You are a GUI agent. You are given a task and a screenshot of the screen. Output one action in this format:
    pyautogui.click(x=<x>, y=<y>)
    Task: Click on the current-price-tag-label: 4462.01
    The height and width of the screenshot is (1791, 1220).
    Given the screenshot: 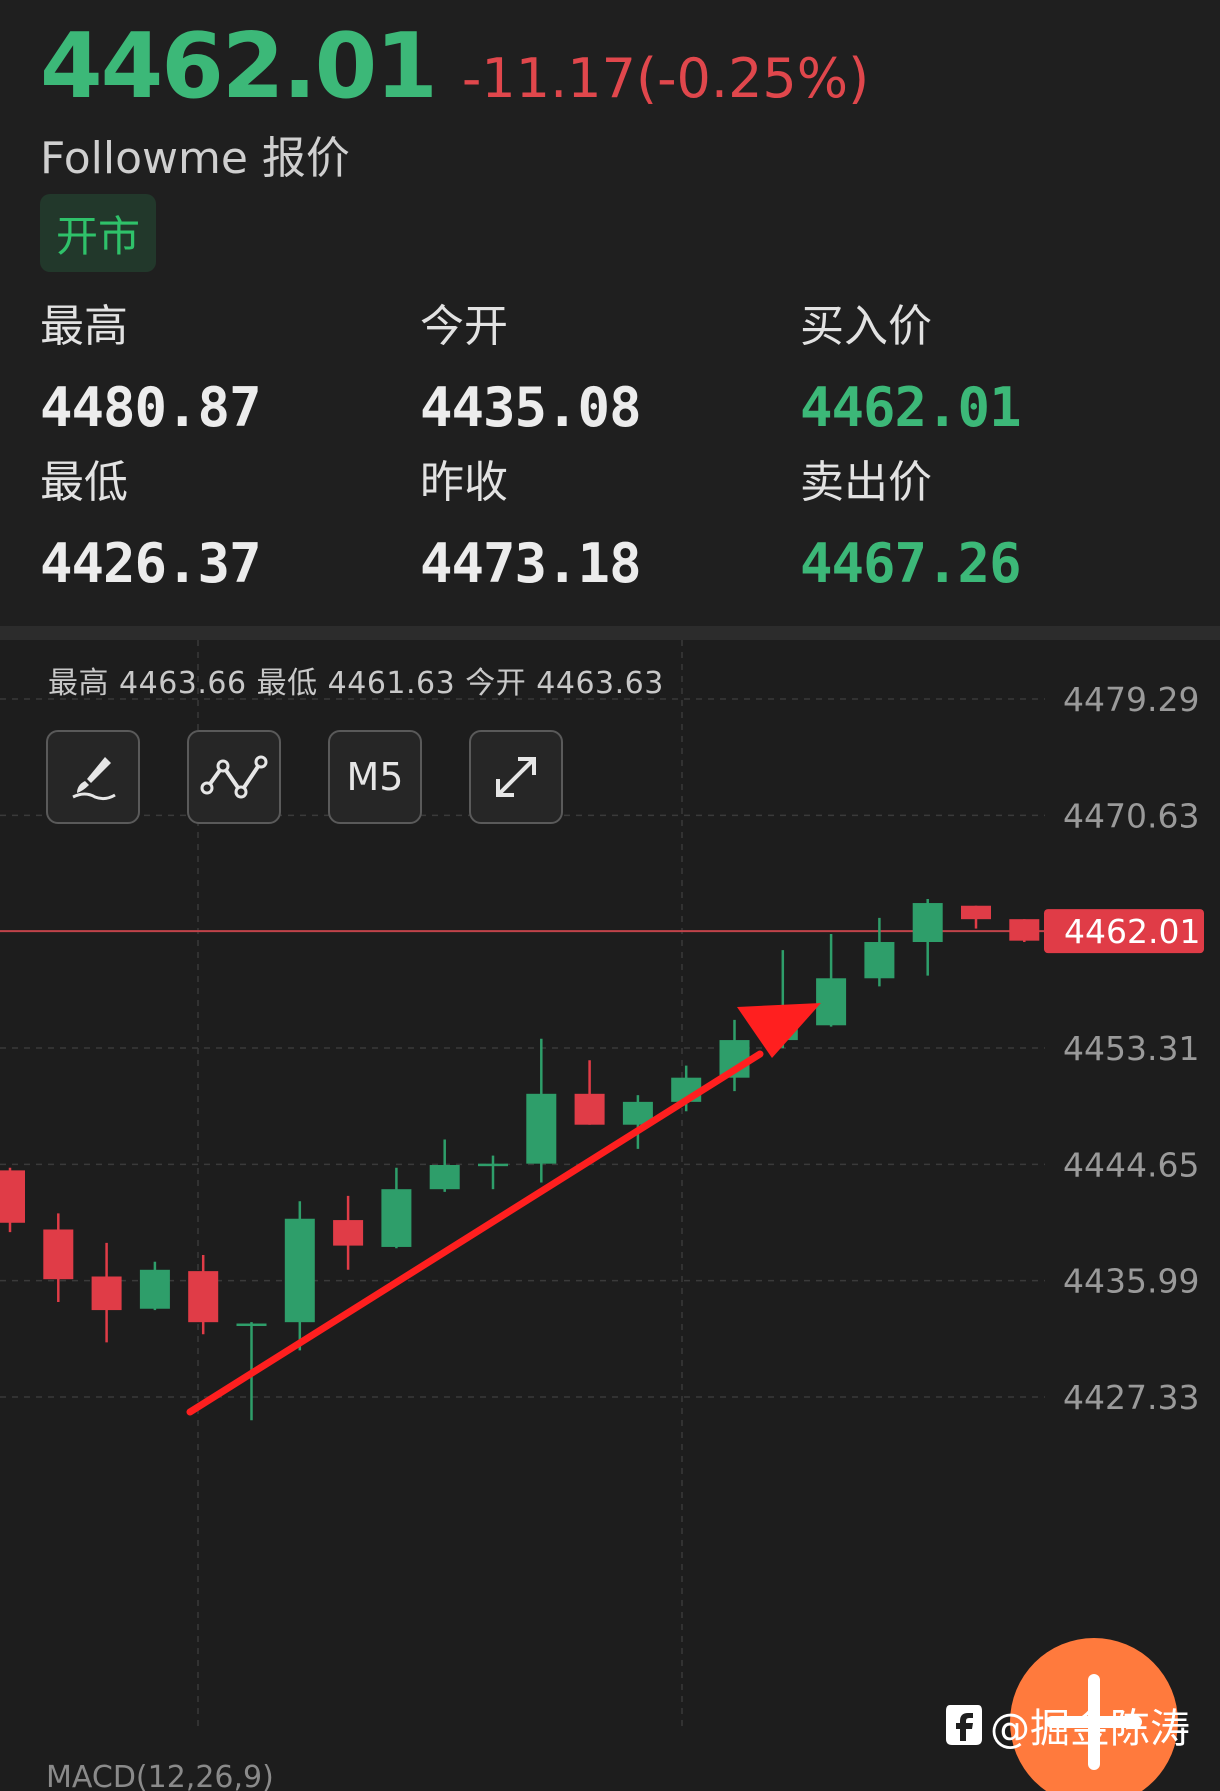 What is the action you would take?
    pyautogui.click(x=1132, y=931)
    